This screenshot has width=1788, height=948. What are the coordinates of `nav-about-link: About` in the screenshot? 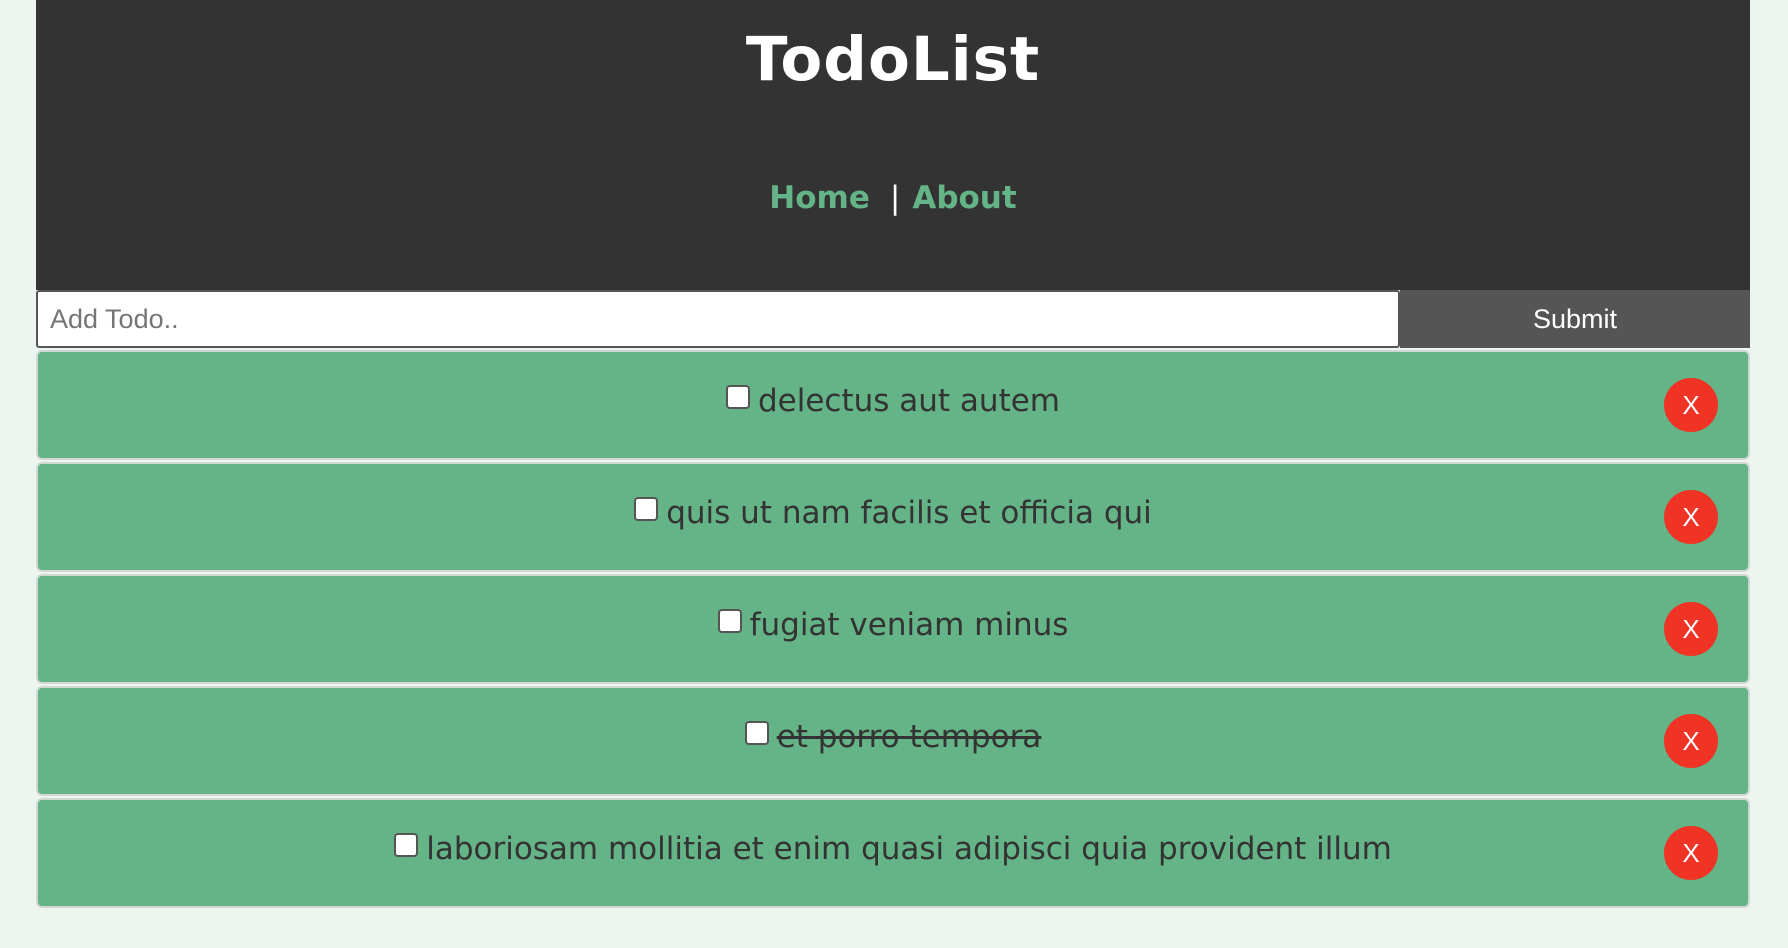 It's located at (964, 198).